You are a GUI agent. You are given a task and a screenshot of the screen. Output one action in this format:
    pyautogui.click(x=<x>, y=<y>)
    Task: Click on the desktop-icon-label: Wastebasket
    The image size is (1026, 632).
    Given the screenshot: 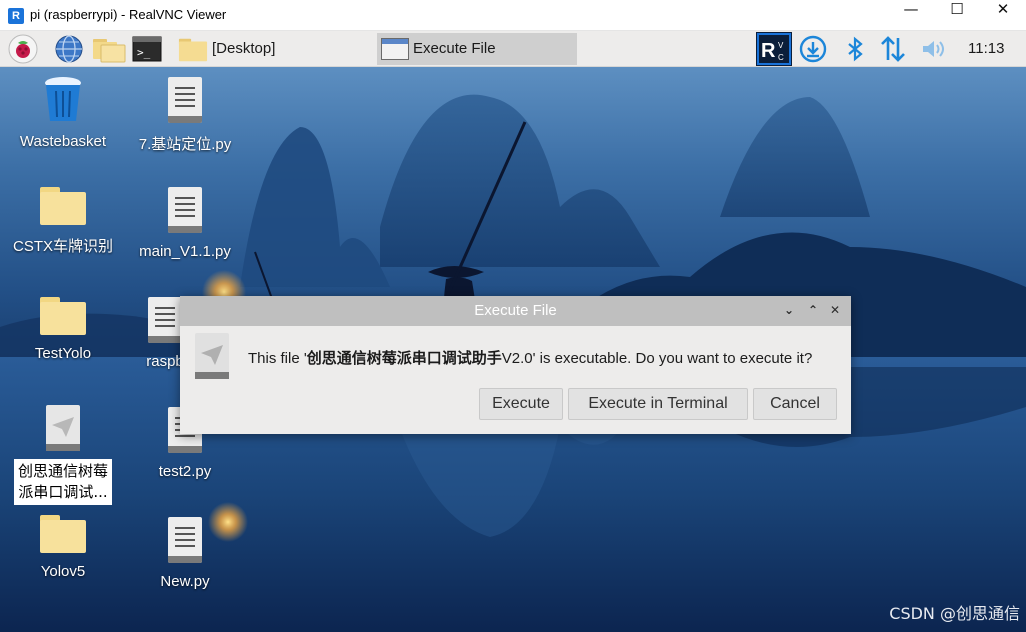 What is the action you would take?
    pyautogui.click(x=63, y=141)
    